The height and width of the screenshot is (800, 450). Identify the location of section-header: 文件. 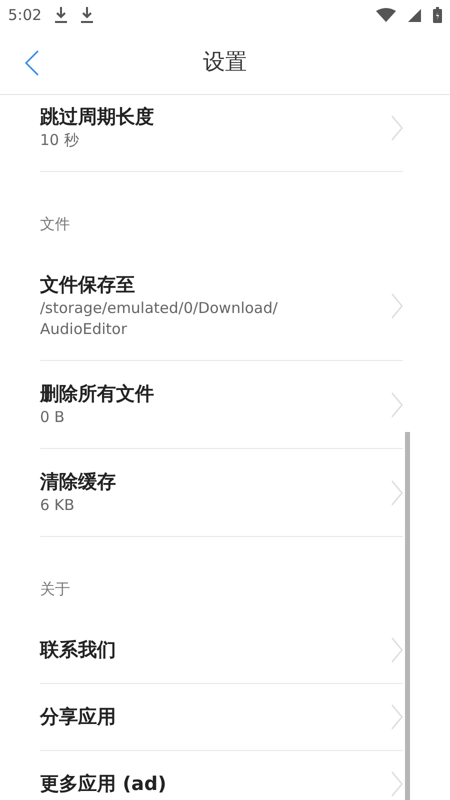
(55, 224).